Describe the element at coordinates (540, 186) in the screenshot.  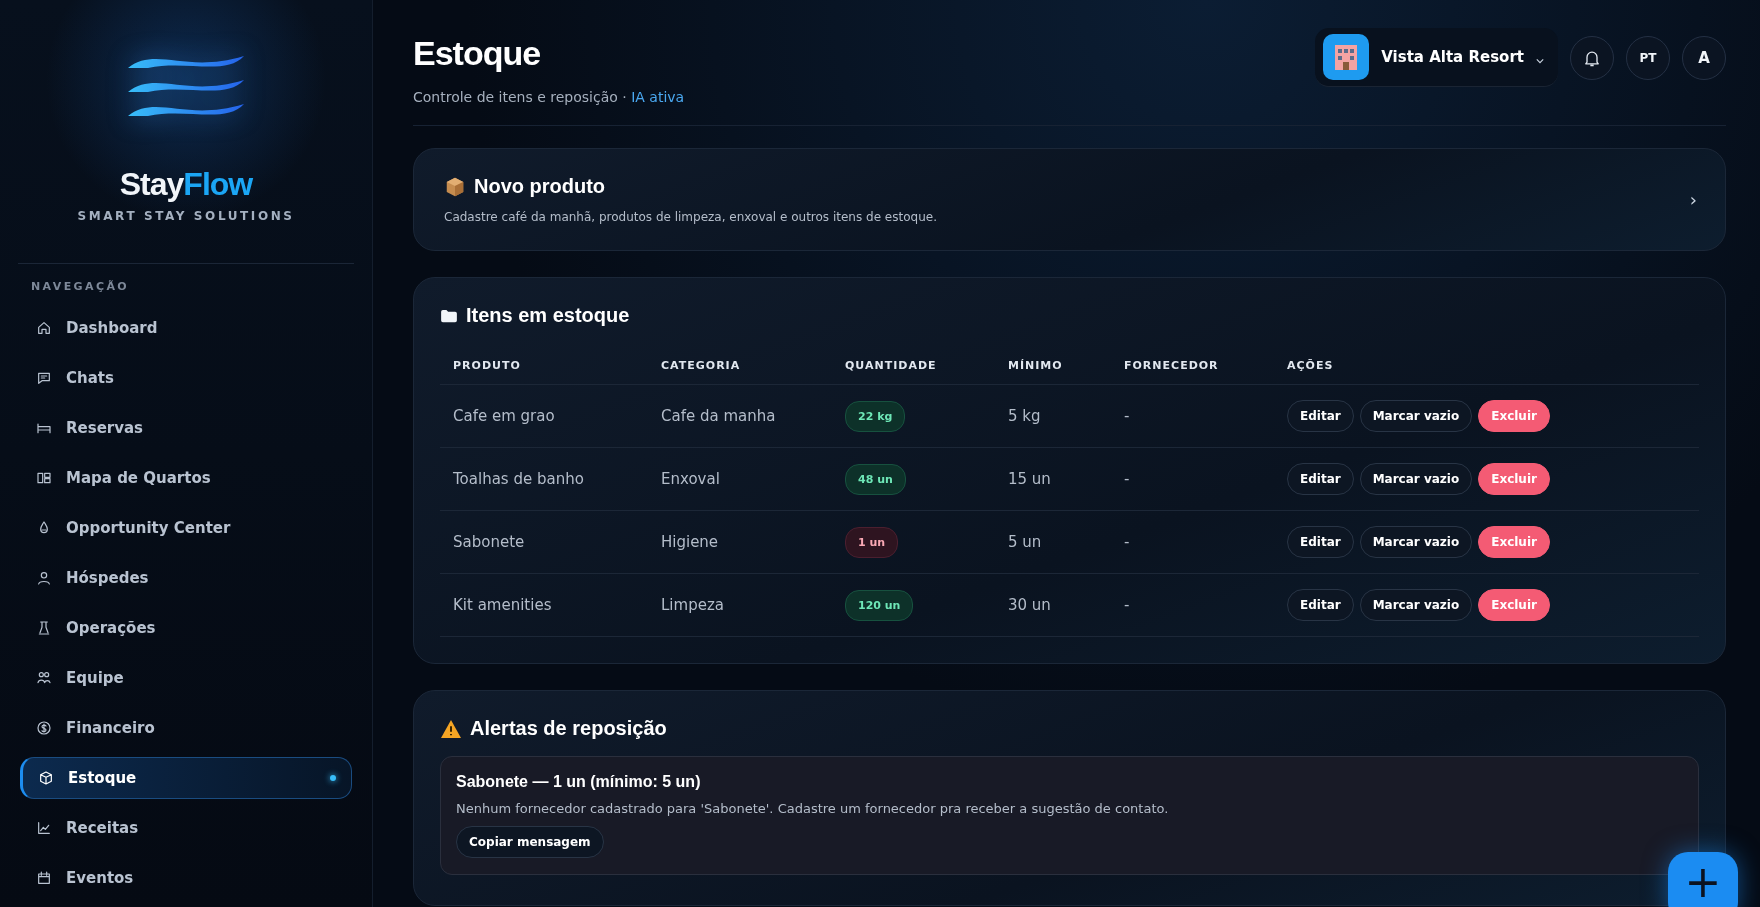
I see `card-title: Novo produto` at that location.